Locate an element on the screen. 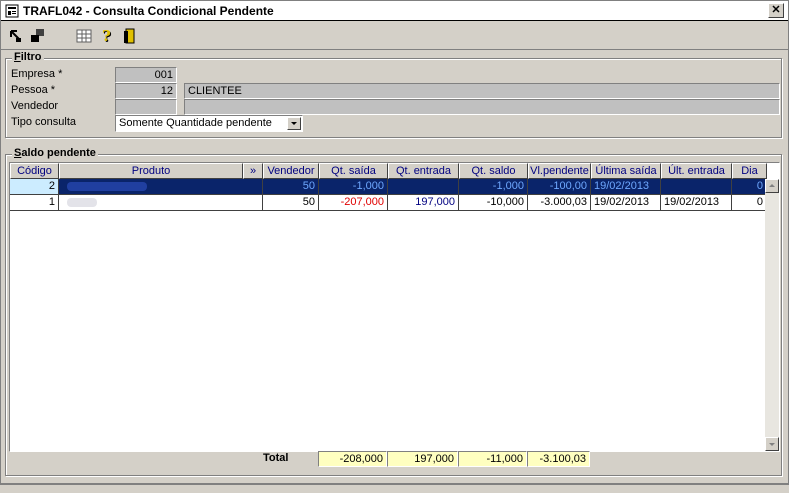 The image size is (789, 493). total-label: Total is located at coordinates (276, 458).